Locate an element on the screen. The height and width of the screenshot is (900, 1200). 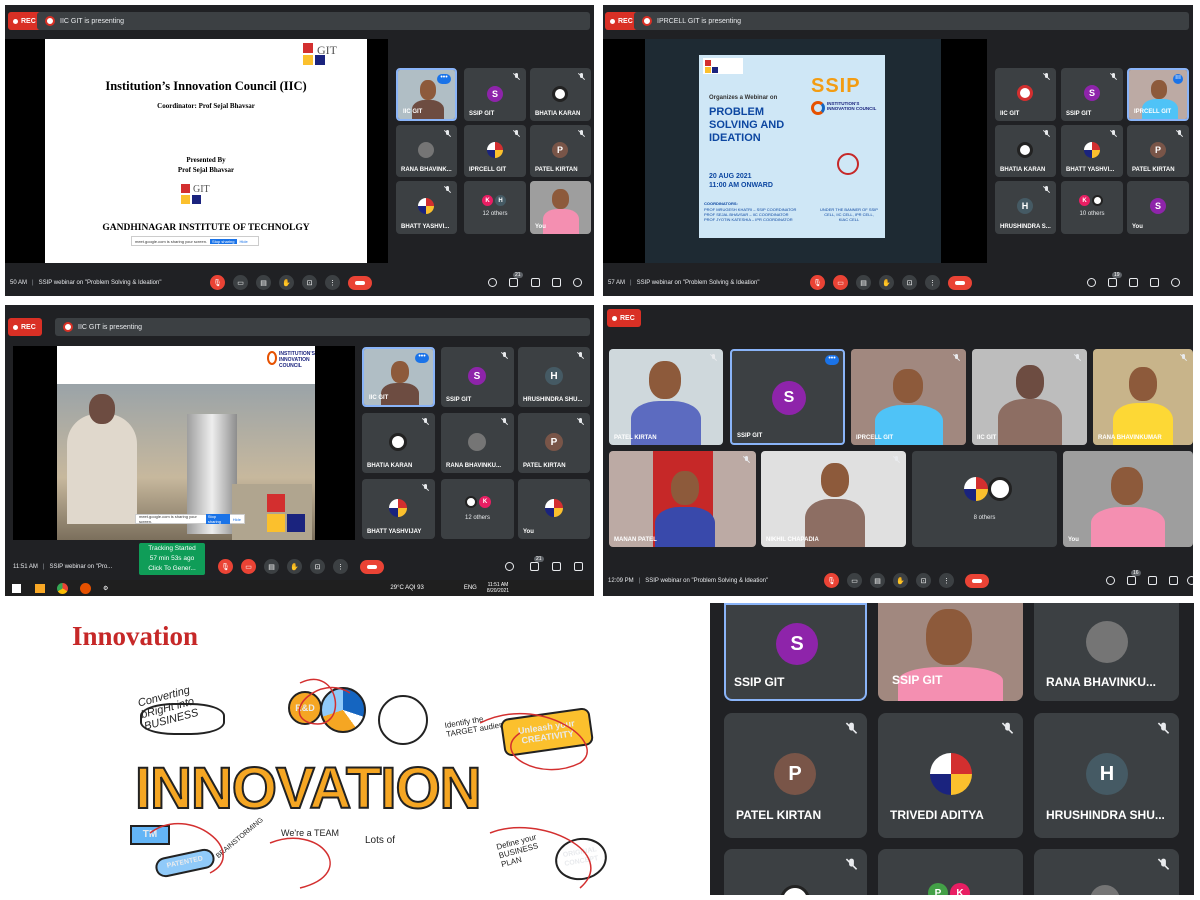
participant-tile-ssip-git: S ••• SSIP GIT is located at coordinates (787, 397).